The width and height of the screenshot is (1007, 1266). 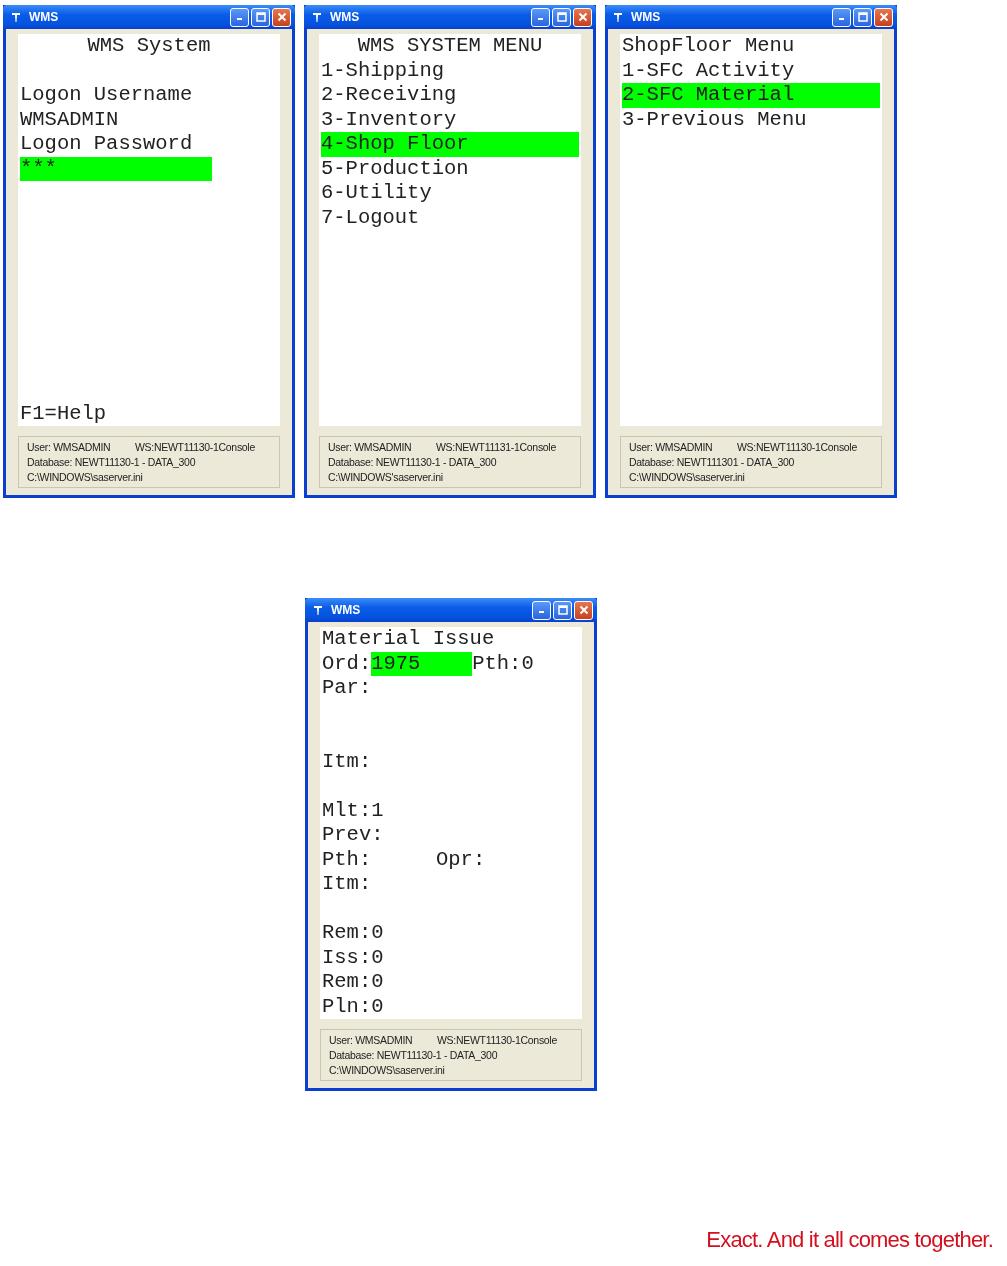 I want to click on screen-text: Pth:0, so click(x=503, y=663).